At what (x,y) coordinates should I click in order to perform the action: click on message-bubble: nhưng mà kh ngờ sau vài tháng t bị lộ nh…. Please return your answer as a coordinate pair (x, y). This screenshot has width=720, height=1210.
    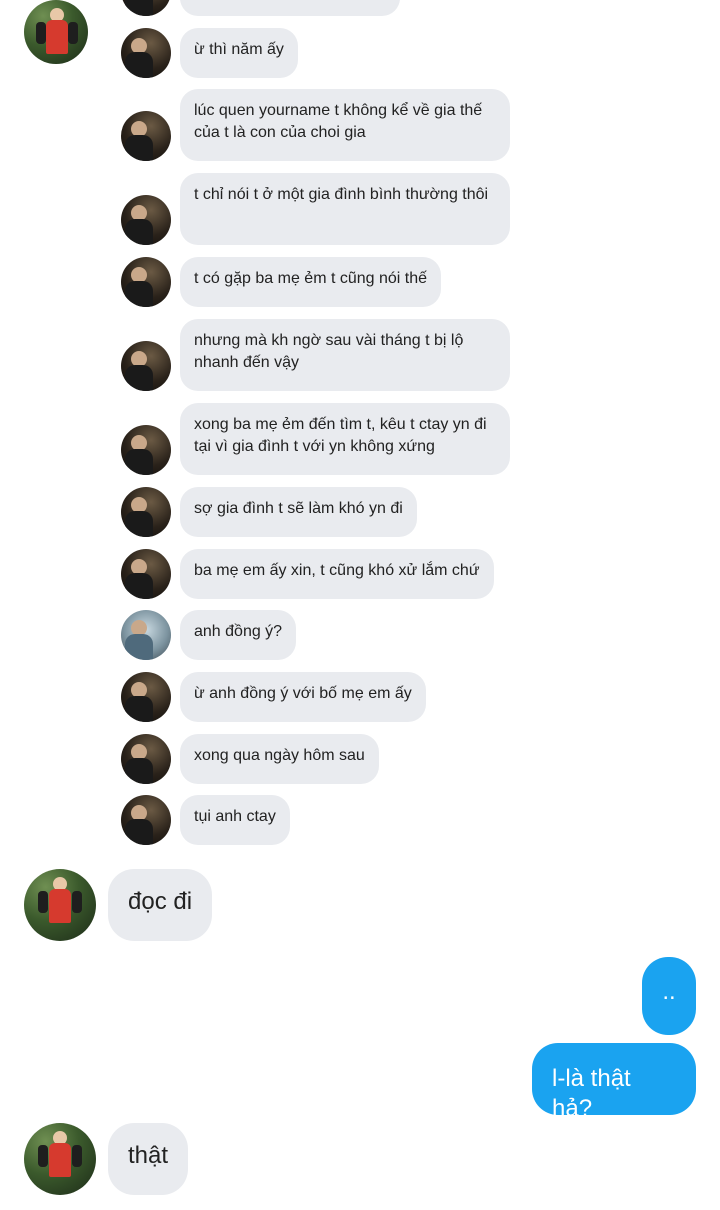
    Looking at the image, I should click on (345, 355).